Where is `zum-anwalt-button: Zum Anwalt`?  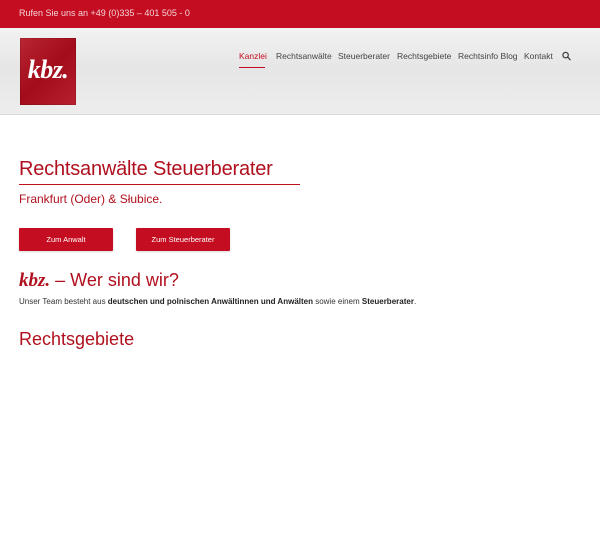
zum-anwalt-button: Zum Anwalt is located at coordinates (66, 239).